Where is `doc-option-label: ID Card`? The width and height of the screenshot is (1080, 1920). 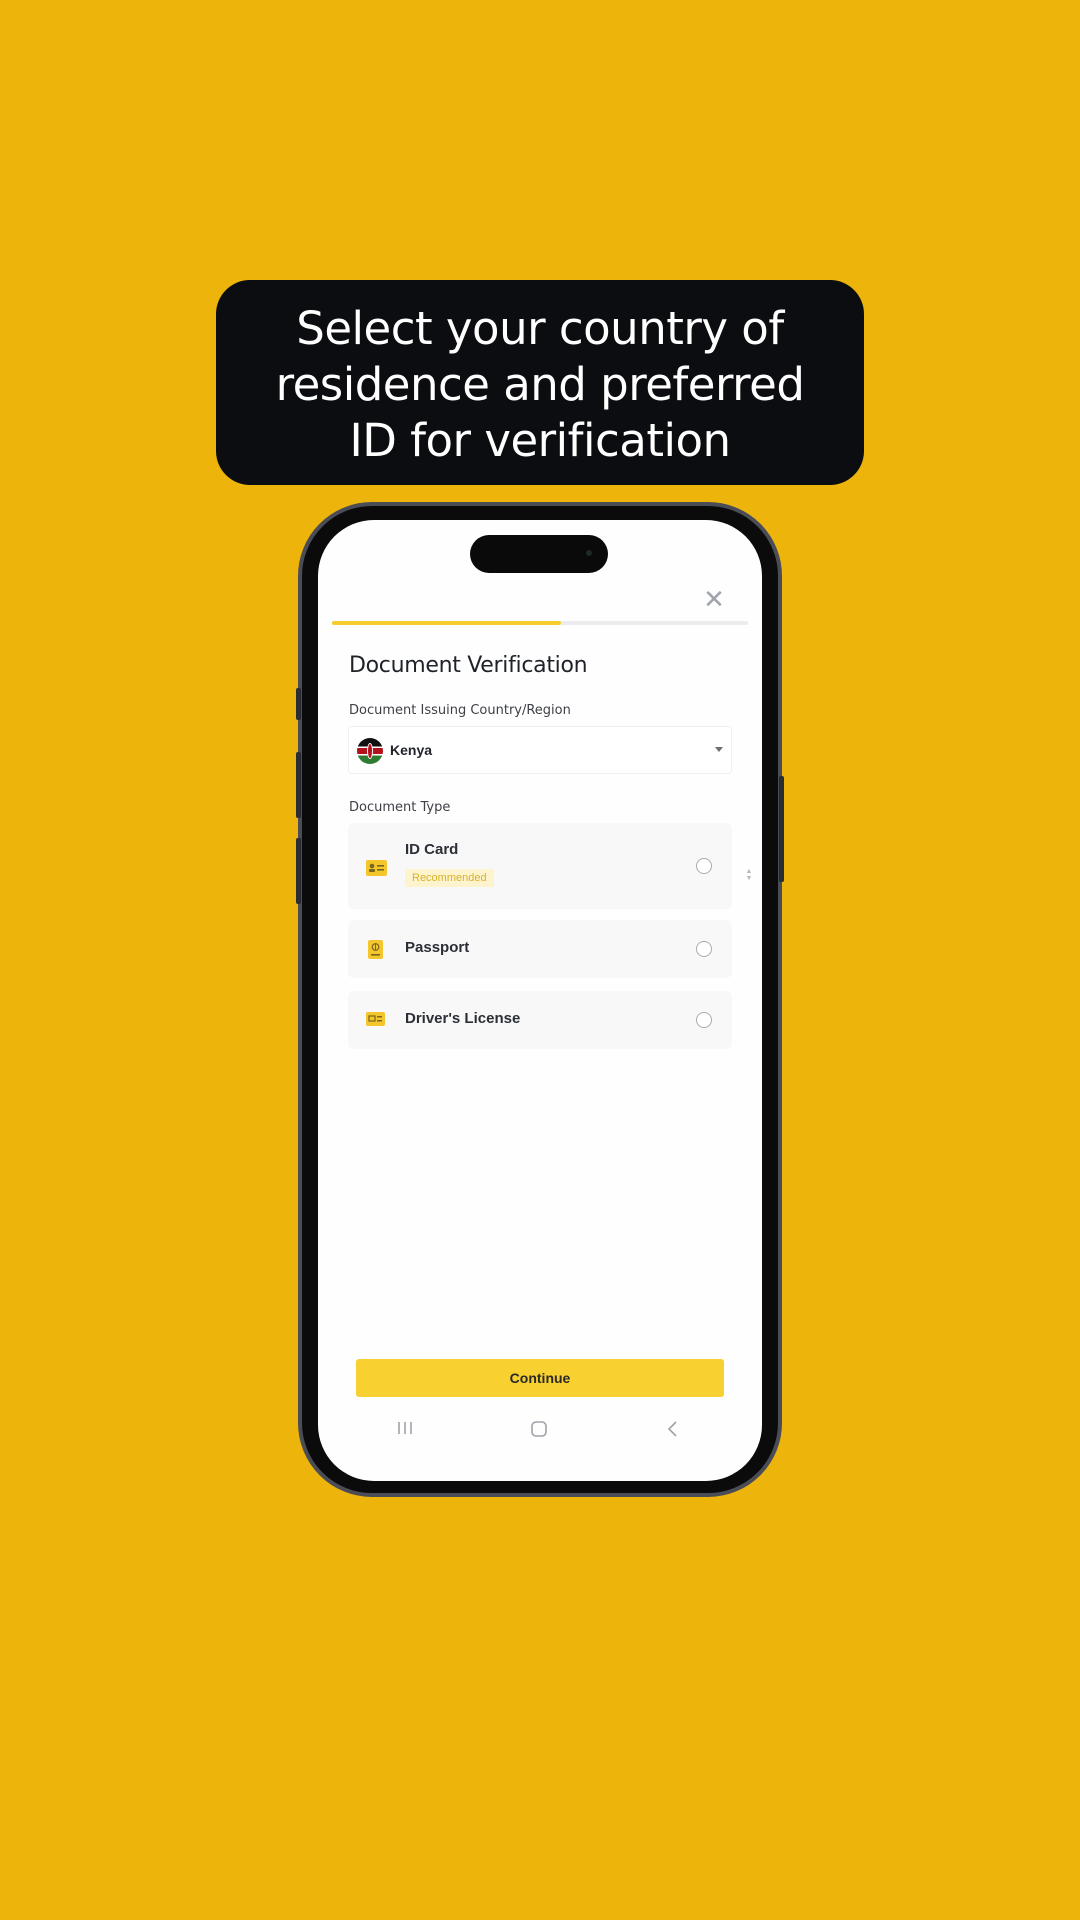 doc-option-label: ID Card is located at coordinates (432, 849).